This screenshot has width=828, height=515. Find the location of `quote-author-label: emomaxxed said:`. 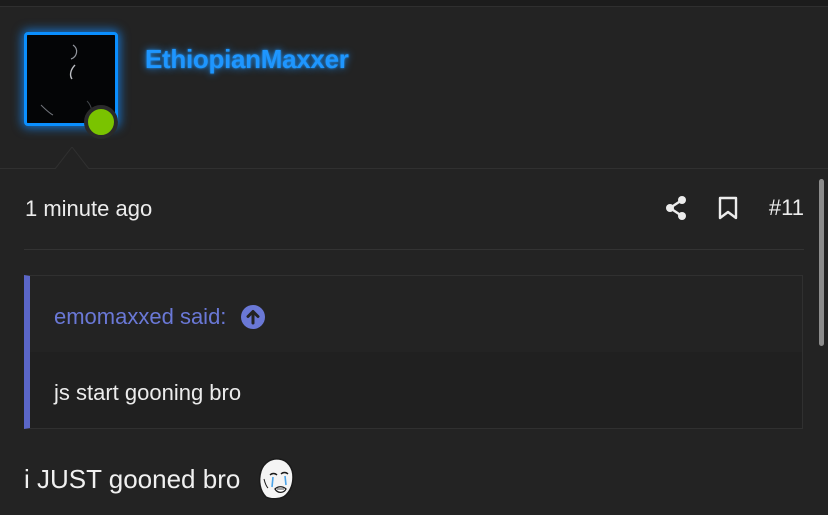

quote-author-label: emomaxxed said: is located at coordinates (140, 316).